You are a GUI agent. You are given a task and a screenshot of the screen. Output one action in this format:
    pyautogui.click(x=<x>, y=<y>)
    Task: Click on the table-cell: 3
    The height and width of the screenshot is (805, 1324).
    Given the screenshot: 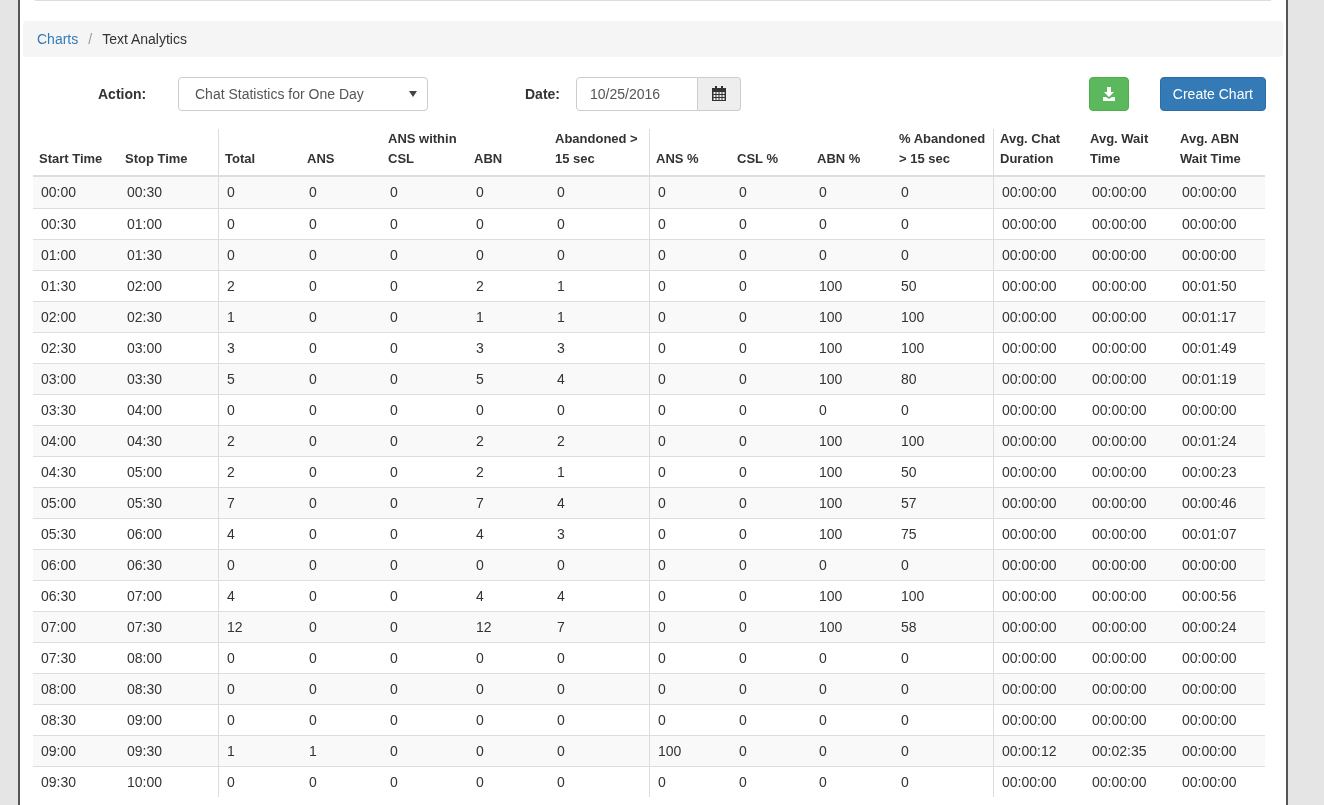 What is the action you would take?
    pyautogui.click(x=561, y=347)
    